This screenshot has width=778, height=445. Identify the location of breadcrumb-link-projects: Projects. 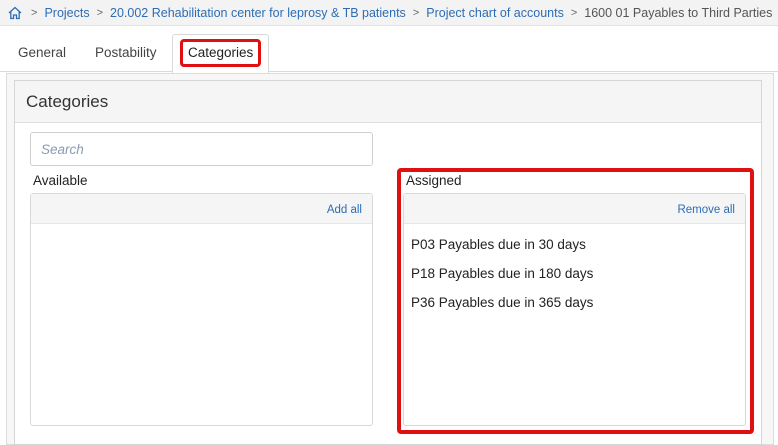
(66, 13).